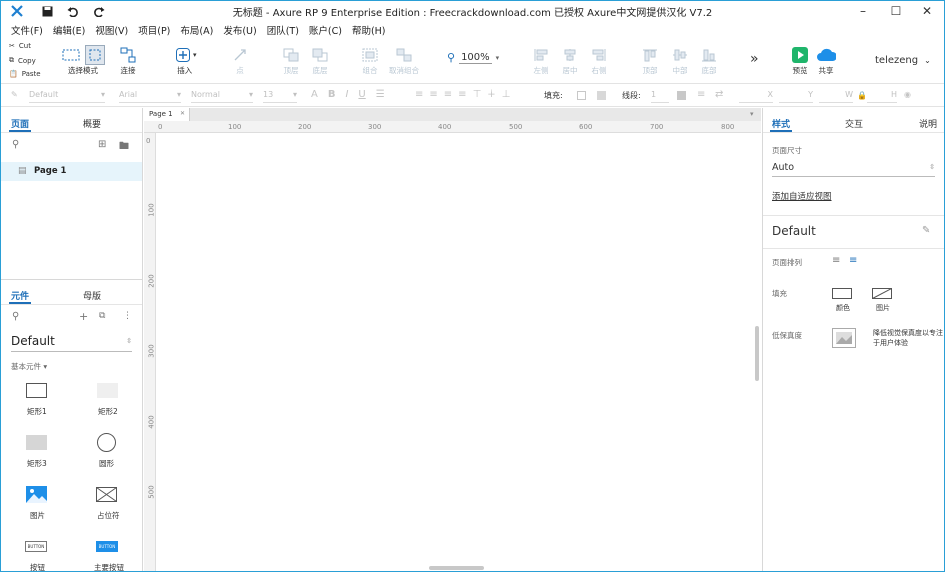 The image size is (945, 572). What do you see at coordinates (67, 96) in the screenshot?
I see `style-select: Default ▾` at bounding box center [67, 96].